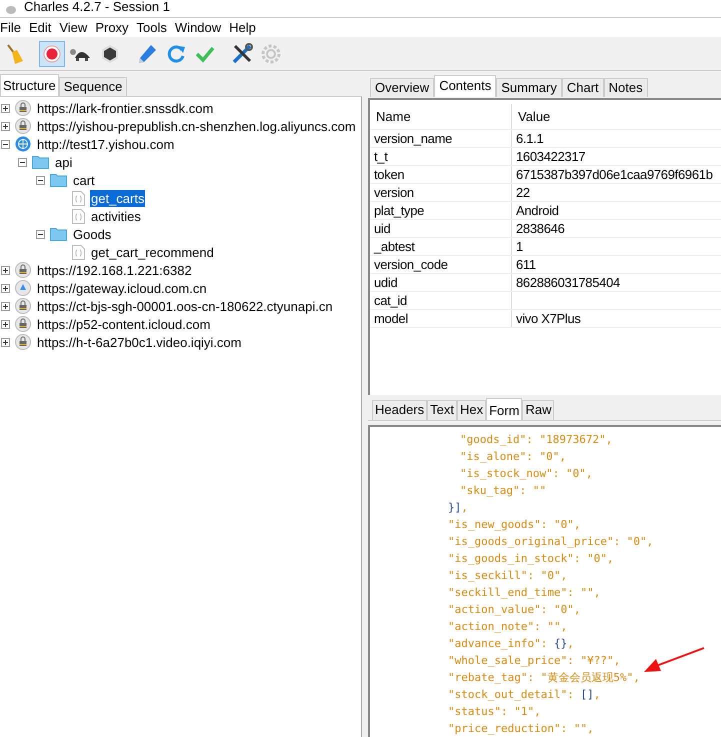  I want to click on tab: Sequence, so click(93, 86).